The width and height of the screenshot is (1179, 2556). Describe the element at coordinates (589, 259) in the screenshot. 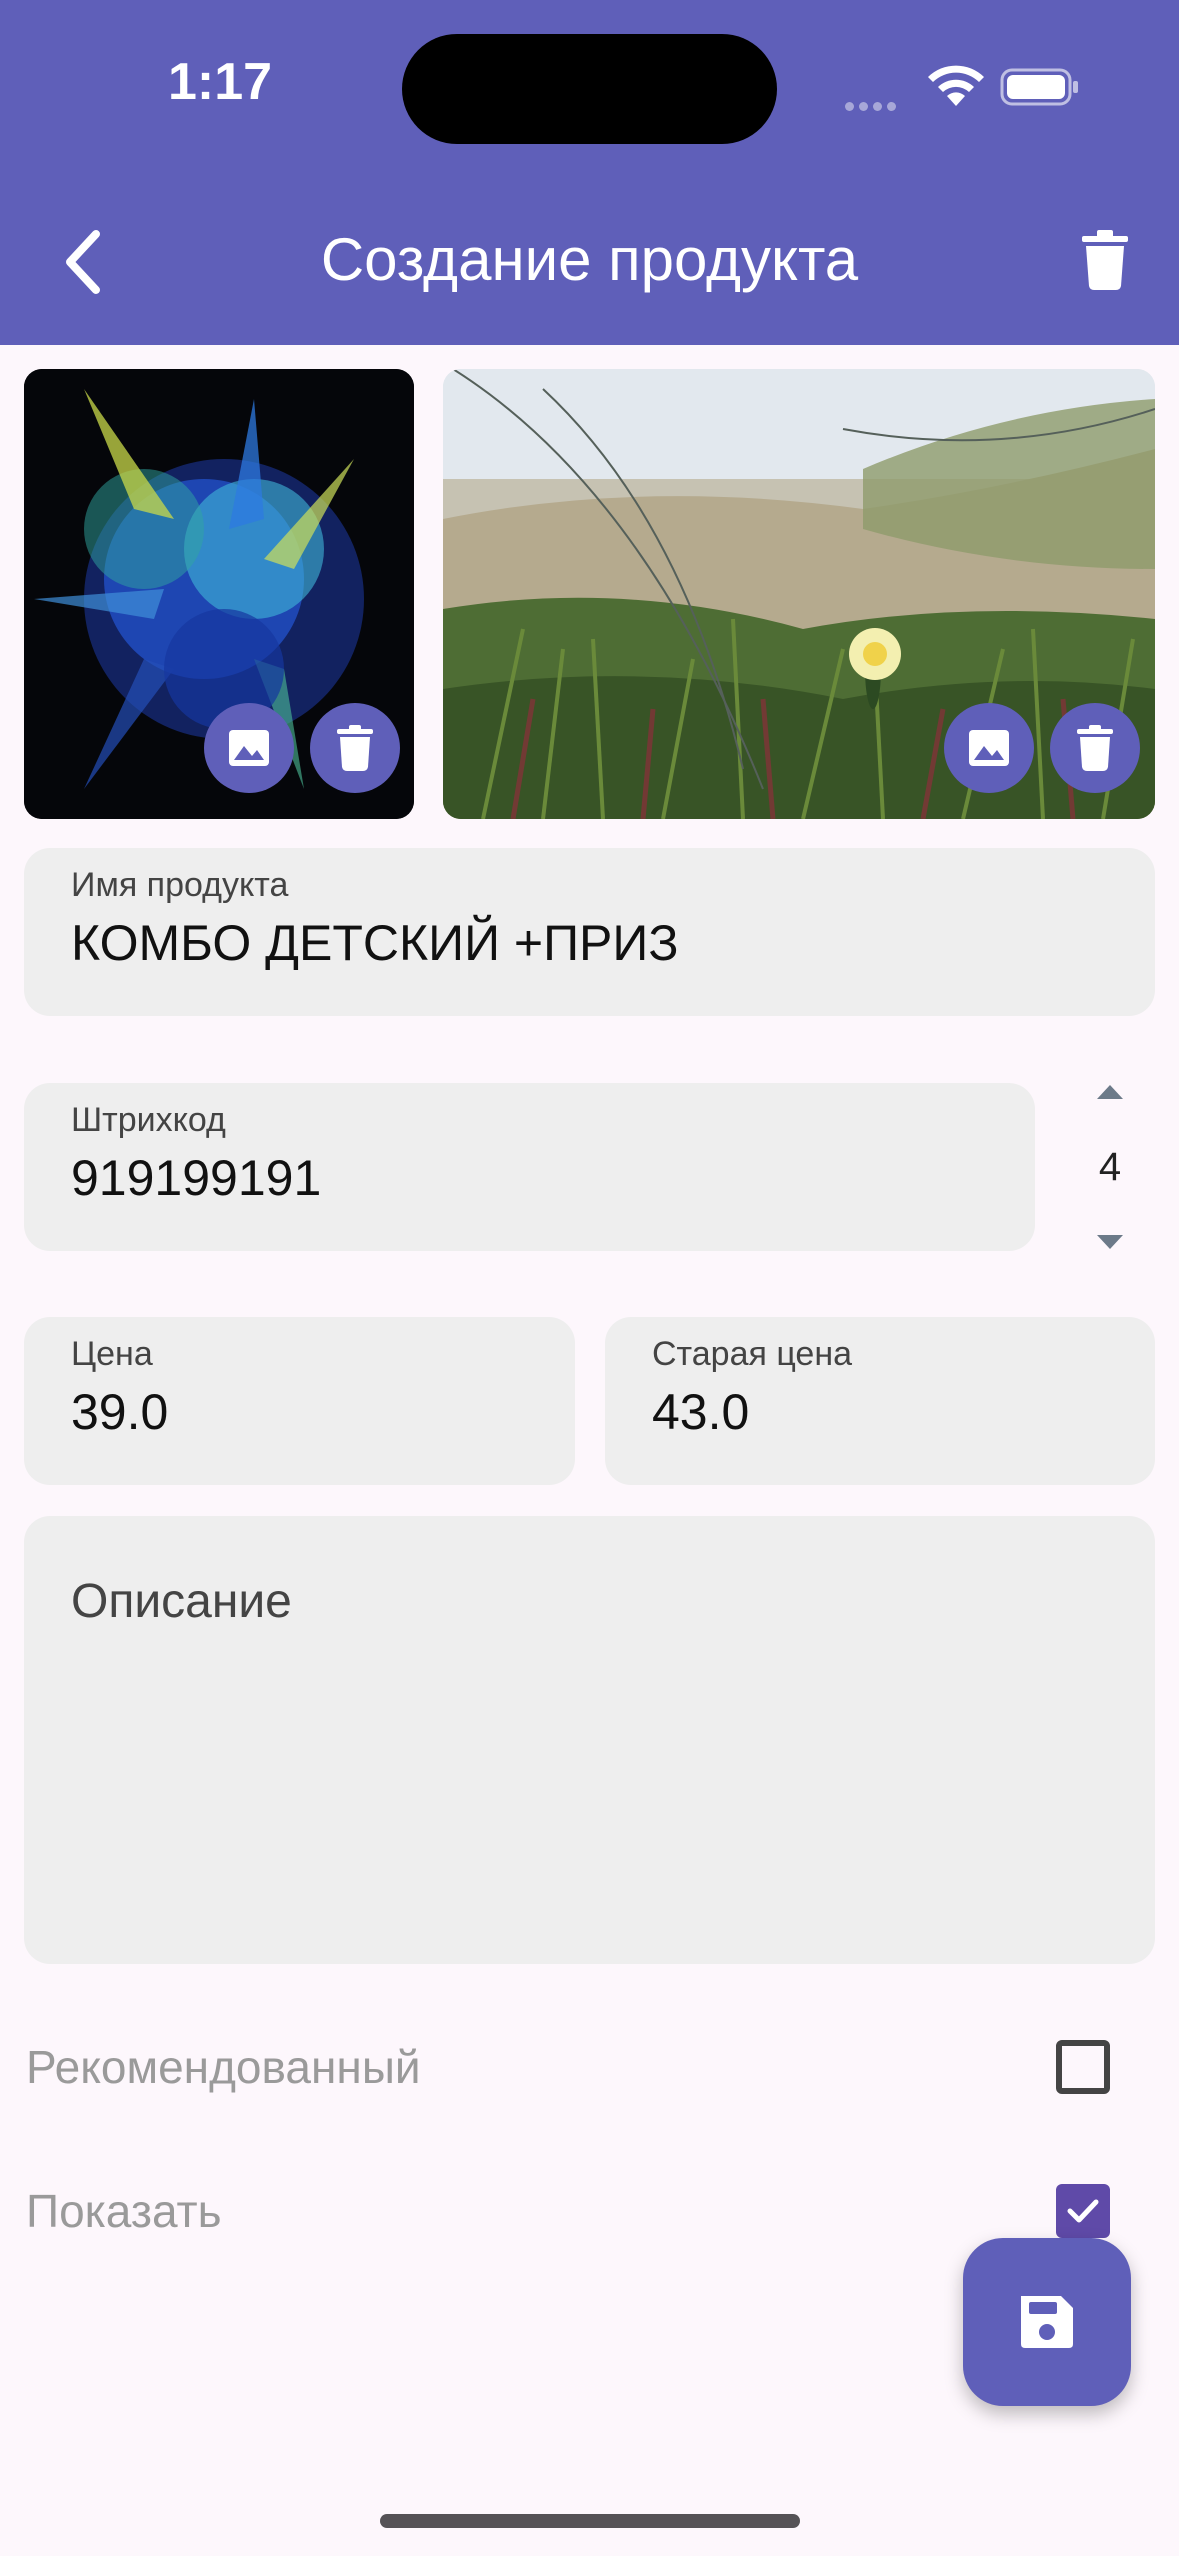

I see `page-title: Создание продукта` at that location.